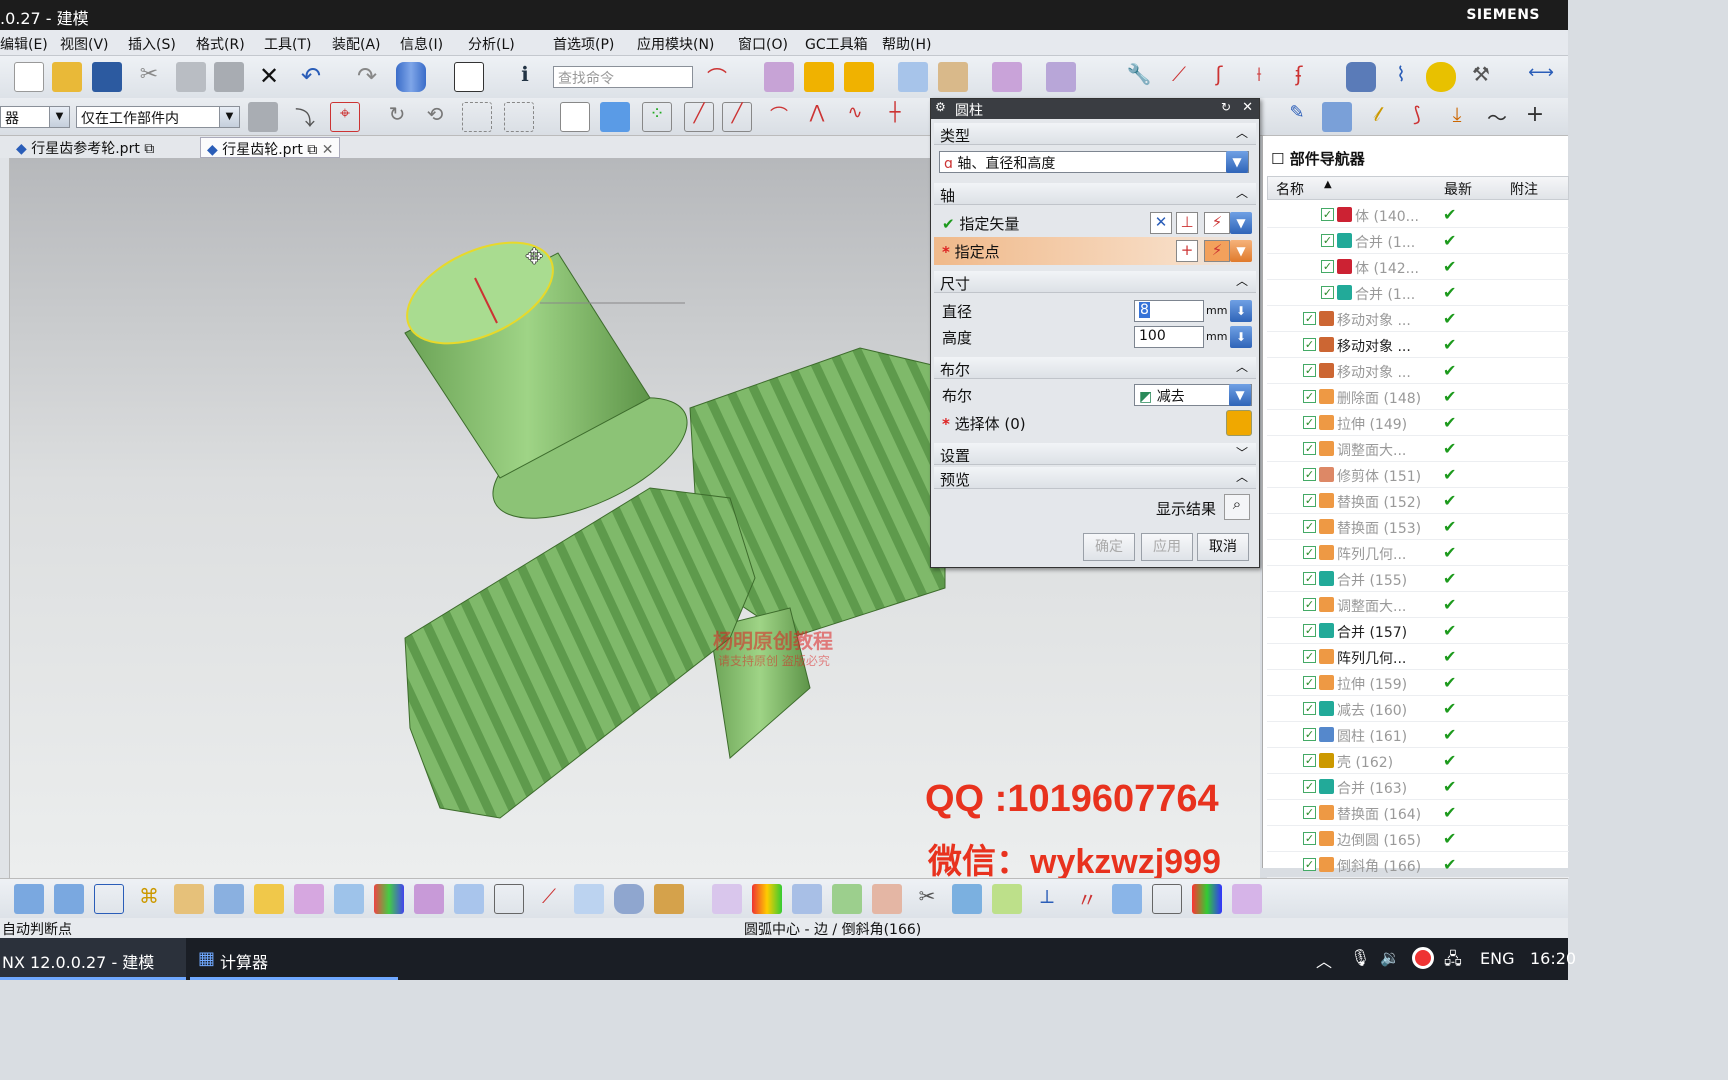 The width and height of the screenshot is (1728, 1080). I want to click on navigator-row: ✓ 替换面 (152) ✔, so click(1418, 501).